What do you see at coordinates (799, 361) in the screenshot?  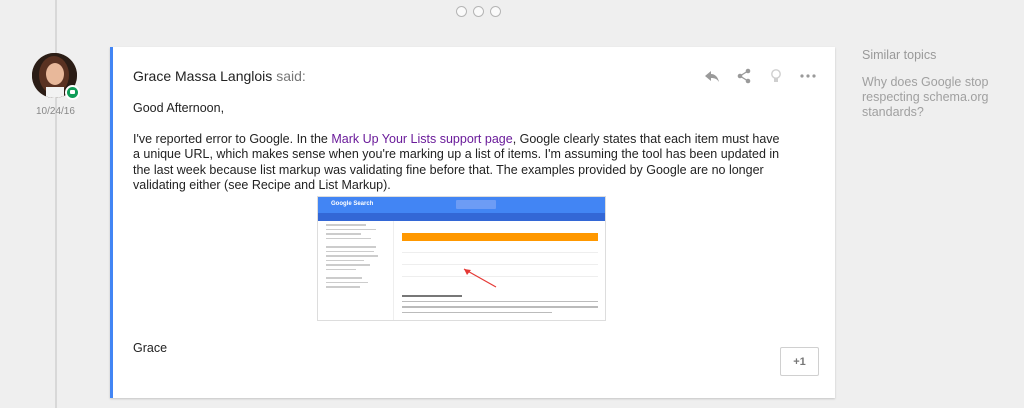 I see `plus-one-button: +1` at bounding box center [799, 361].